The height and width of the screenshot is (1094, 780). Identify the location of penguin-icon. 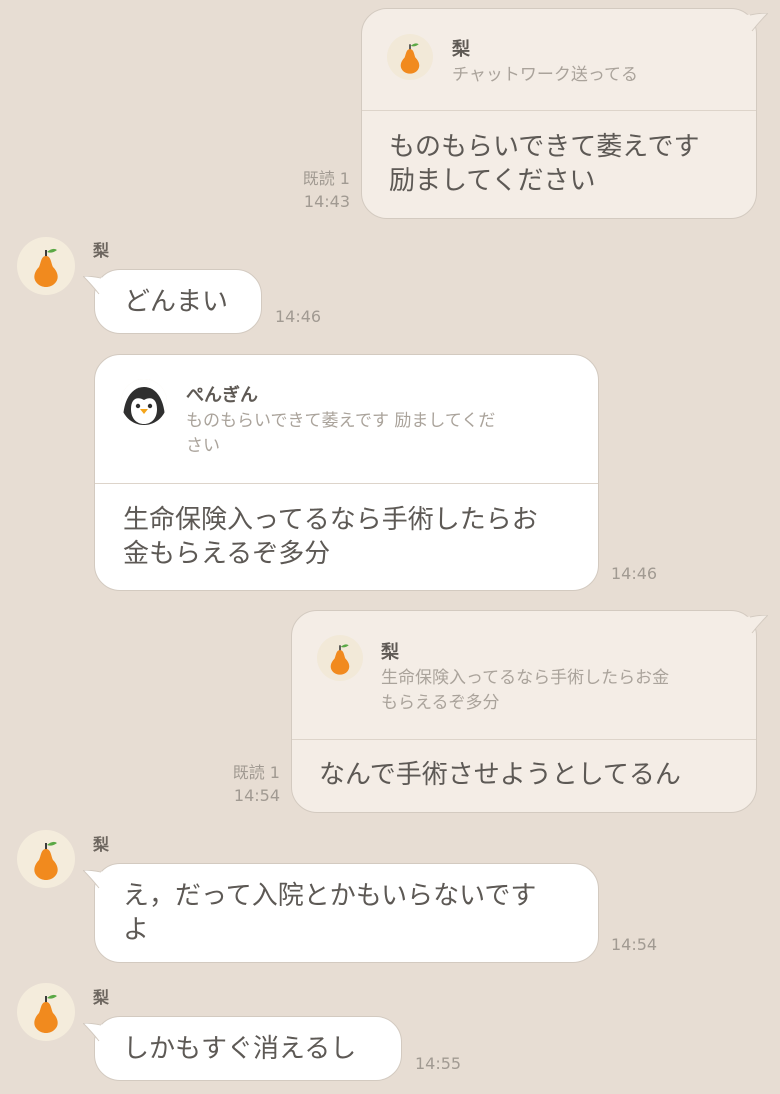
(144, 402).